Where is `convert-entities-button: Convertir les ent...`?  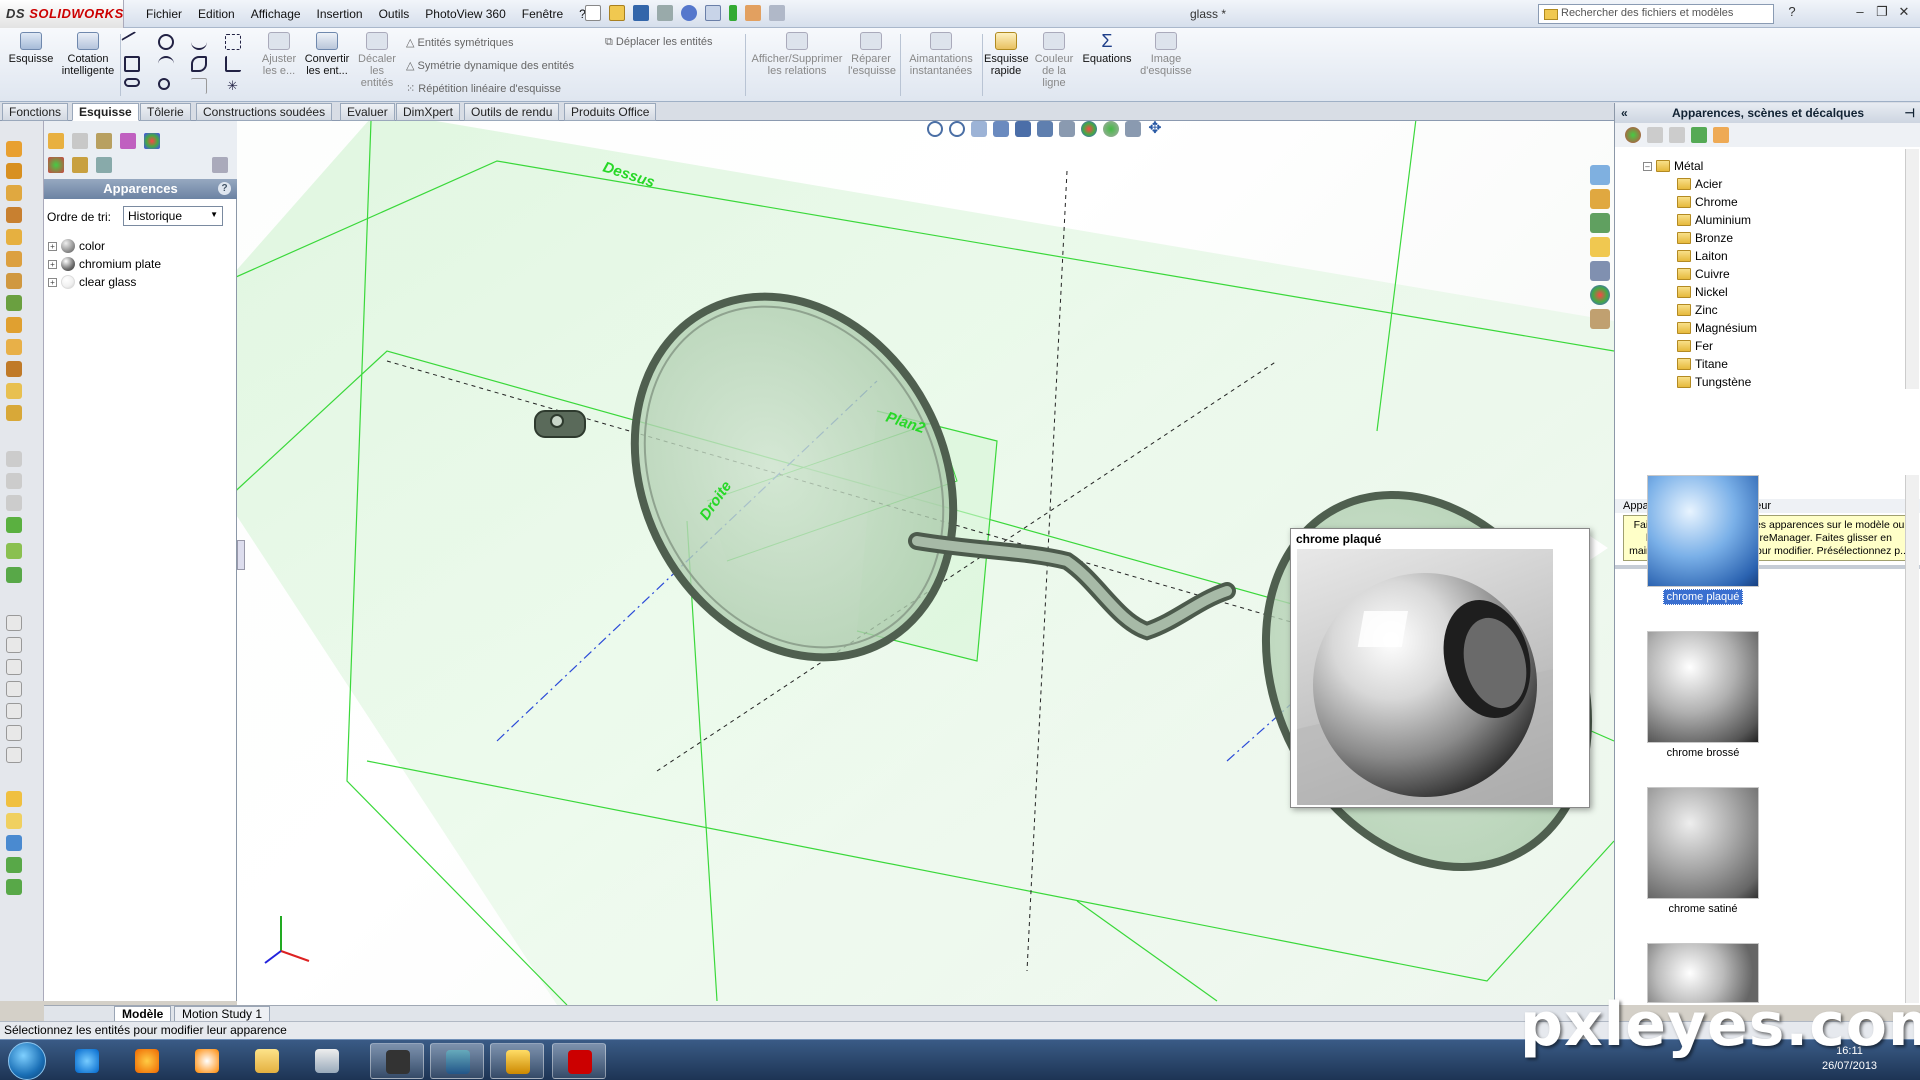
convert-entities-button: Convertir les ent... is located at coordinates (327, 54).